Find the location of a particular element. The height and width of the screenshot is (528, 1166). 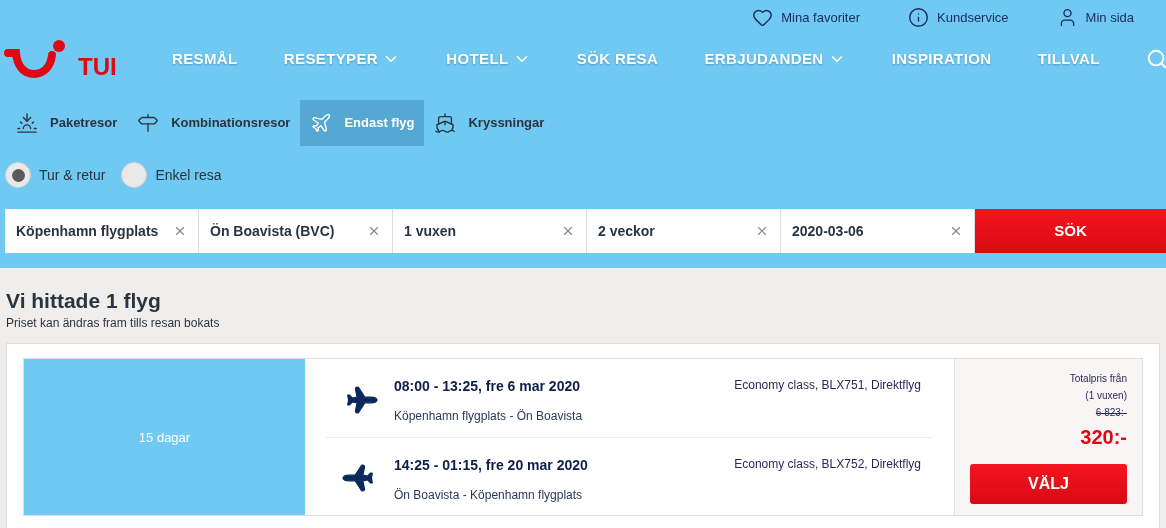

flight-times: 14:25 - 01:15, fre 20 mar 2020 is located at coordinates (491, 465).